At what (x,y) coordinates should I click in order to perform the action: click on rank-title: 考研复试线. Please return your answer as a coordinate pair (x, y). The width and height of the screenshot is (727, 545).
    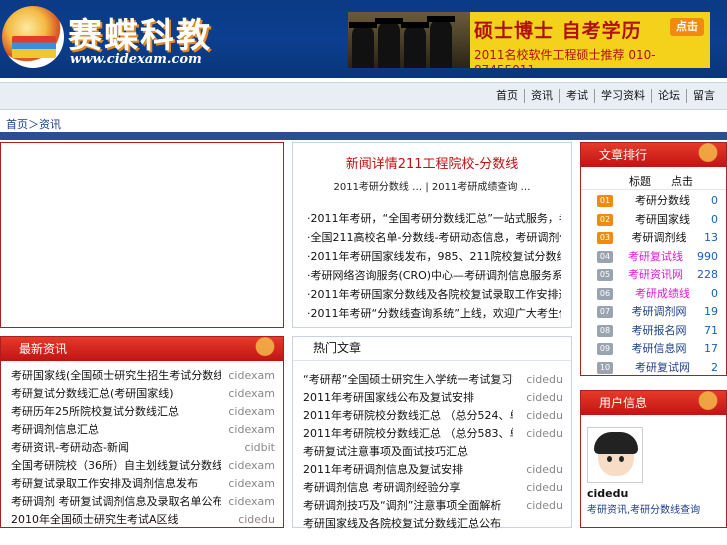
    Looking at the image, I should click on (660, 257).